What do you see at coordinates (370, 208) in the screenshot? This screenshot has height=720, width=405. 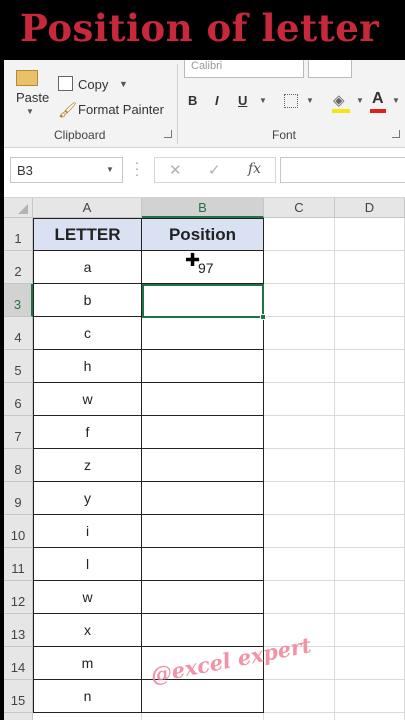 I see `column-header-d: D` at bounding box center [370, 208].